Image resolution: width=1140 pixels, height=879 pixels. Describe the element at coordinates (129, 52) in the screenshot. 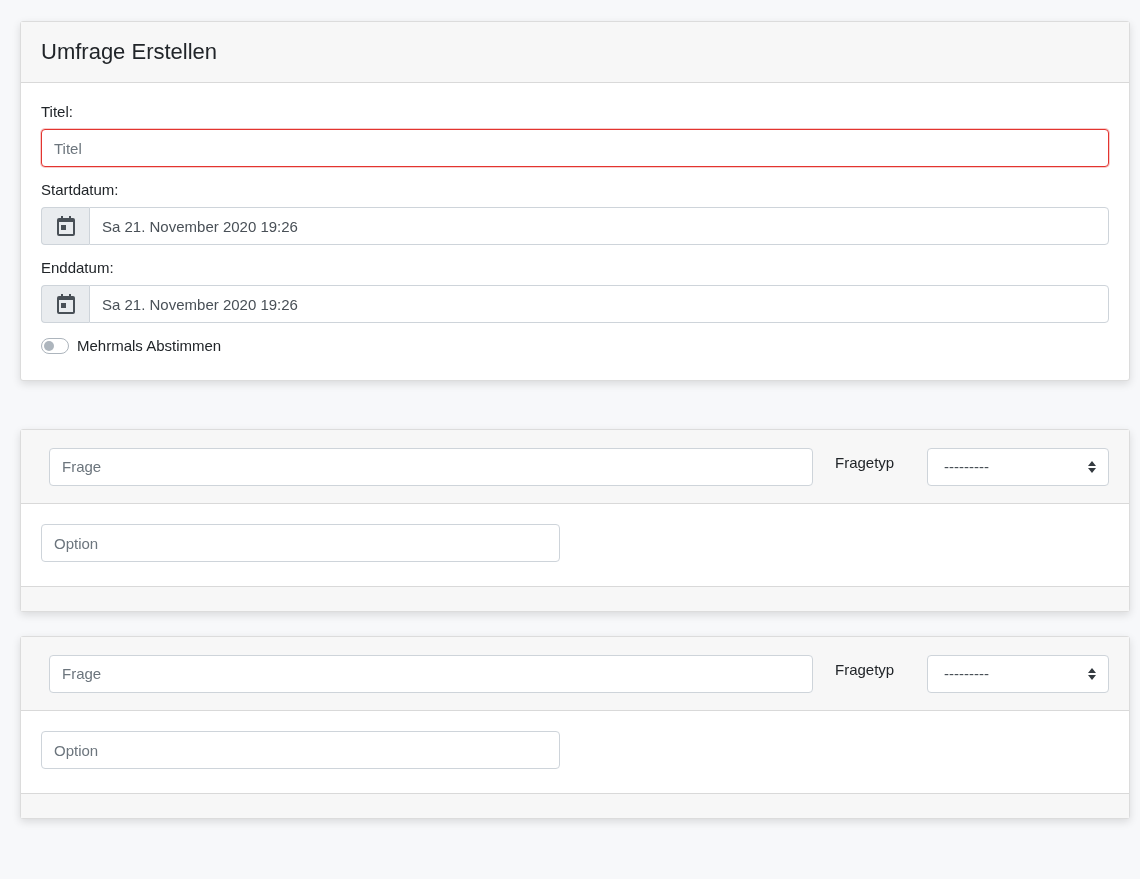

I see `card-title: Umfrage Erstellen` at that location.